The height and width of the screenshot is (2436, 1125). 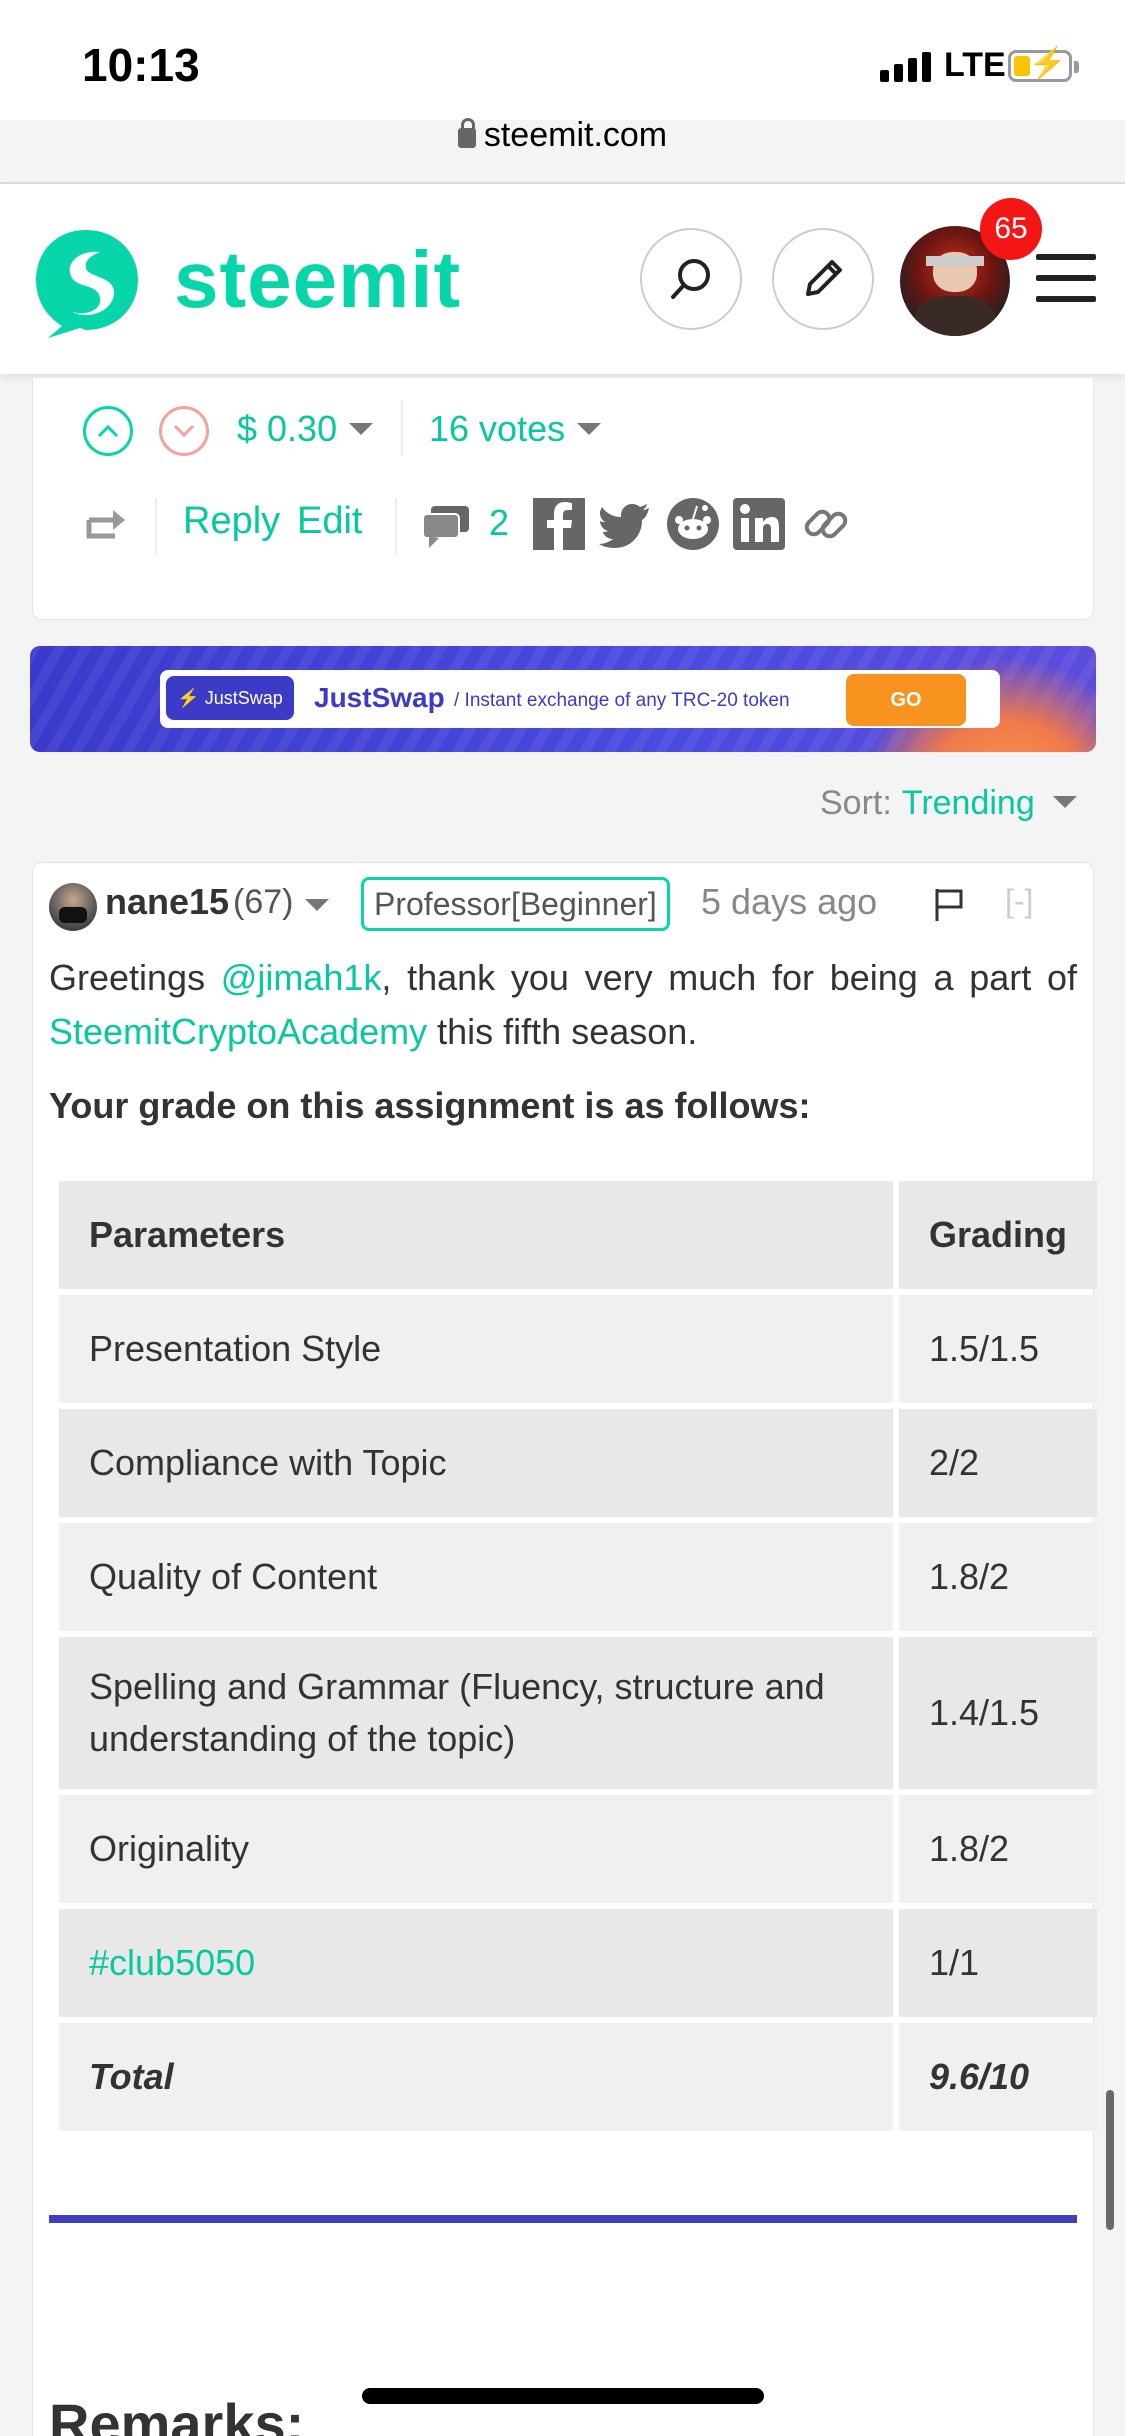 What do you see at coordinates (177, 2414) in the screenshot?
I see `remarks-heading: Remarks:` at bounding box center [177, 2414].